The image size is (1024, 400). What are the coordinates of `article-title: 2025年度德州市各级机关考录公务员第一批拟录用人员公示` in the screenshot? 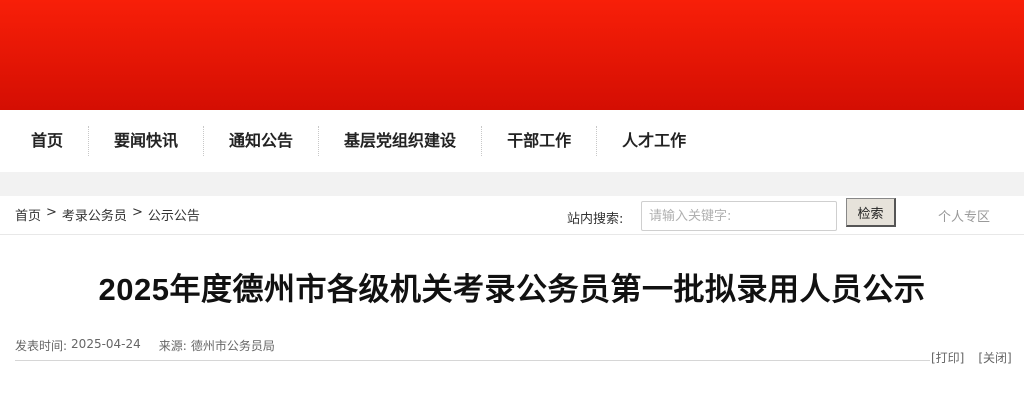 It's located at (512, 289).